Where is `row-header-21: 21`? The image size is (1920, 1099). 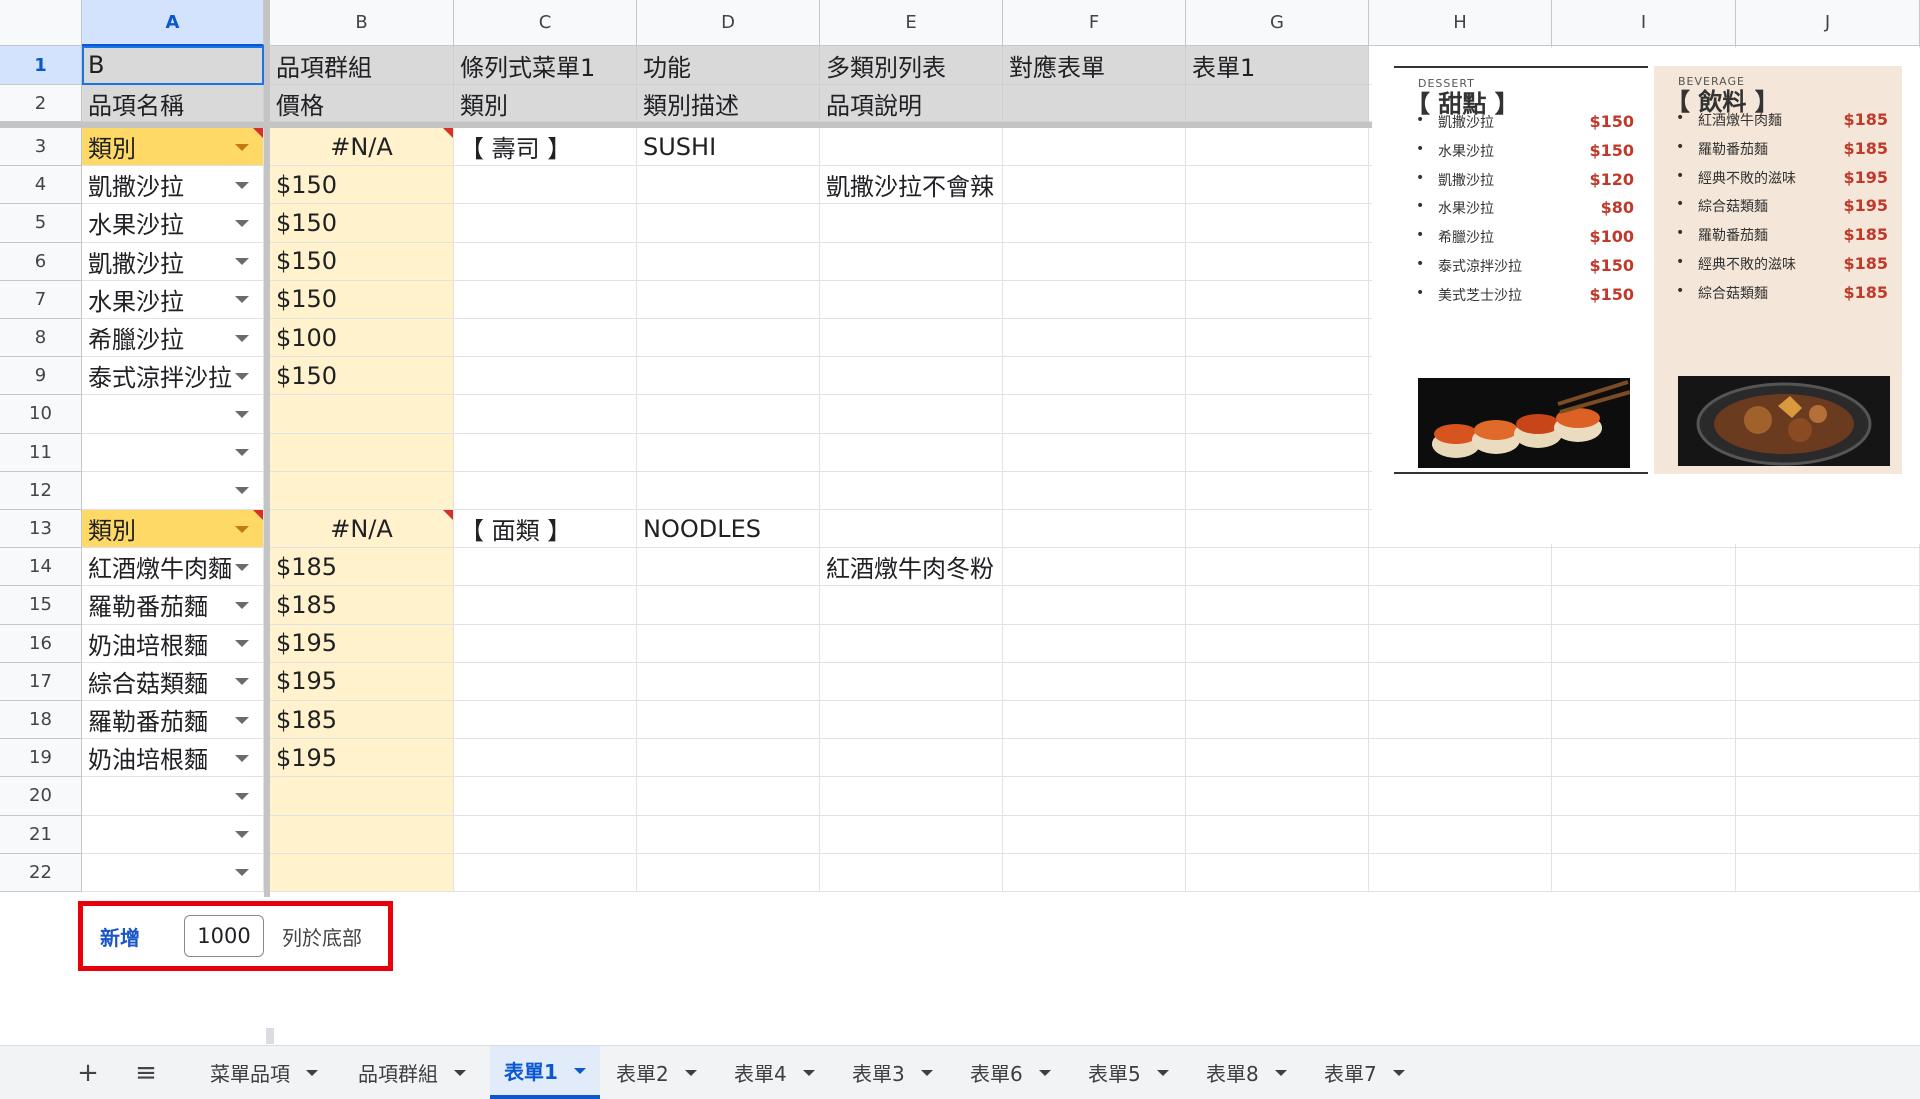 row-header-21: 21 is located at coordinates (41, 834).